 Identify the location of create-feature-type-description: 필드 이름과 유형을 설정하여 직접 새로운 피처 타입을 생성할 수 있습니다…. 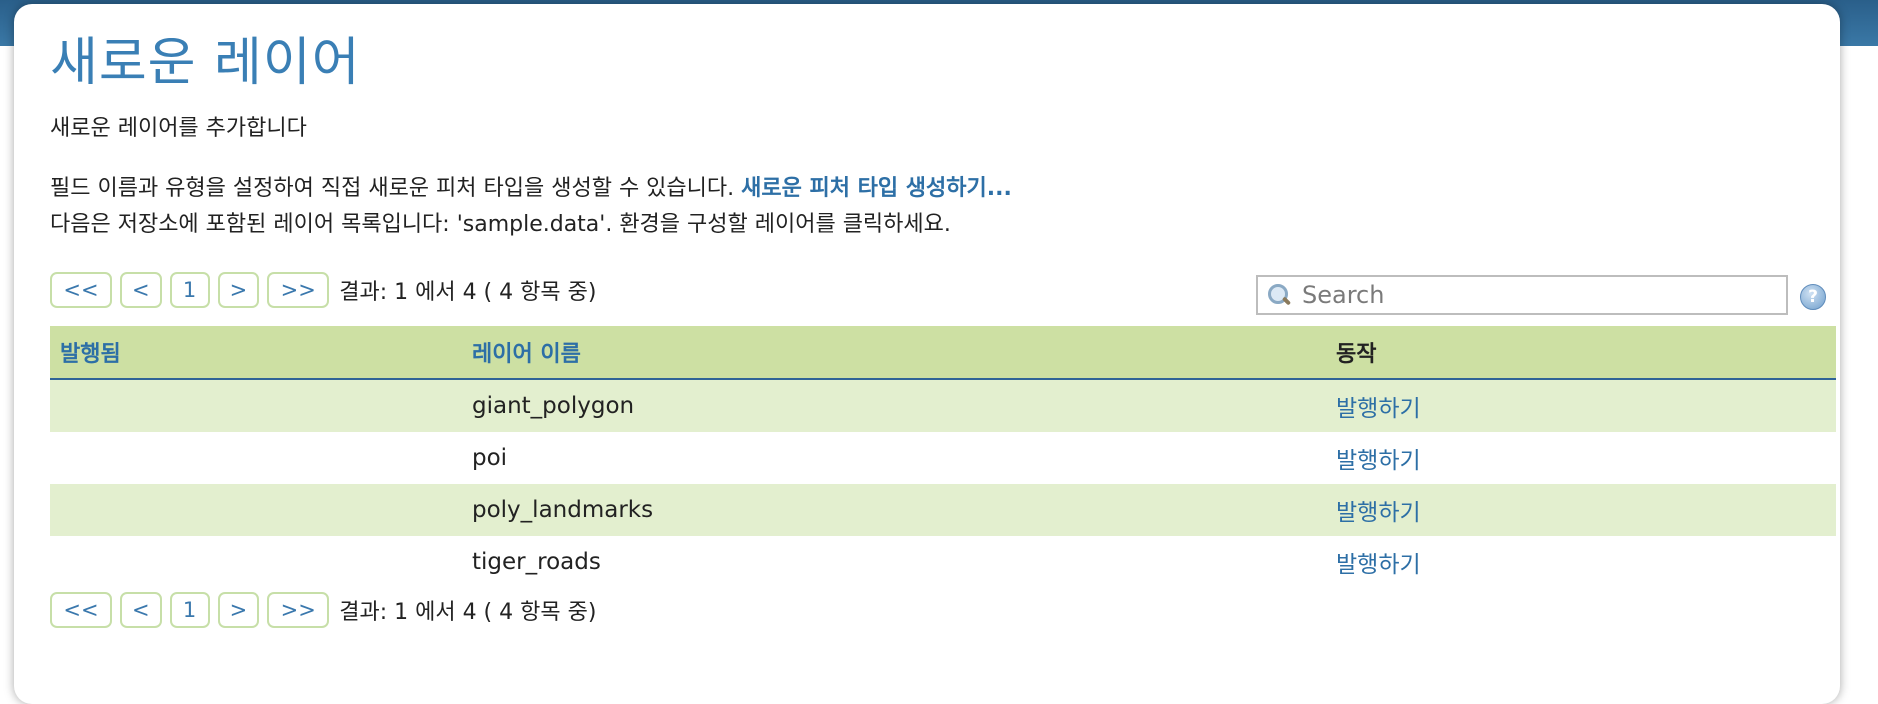
(531, 186).